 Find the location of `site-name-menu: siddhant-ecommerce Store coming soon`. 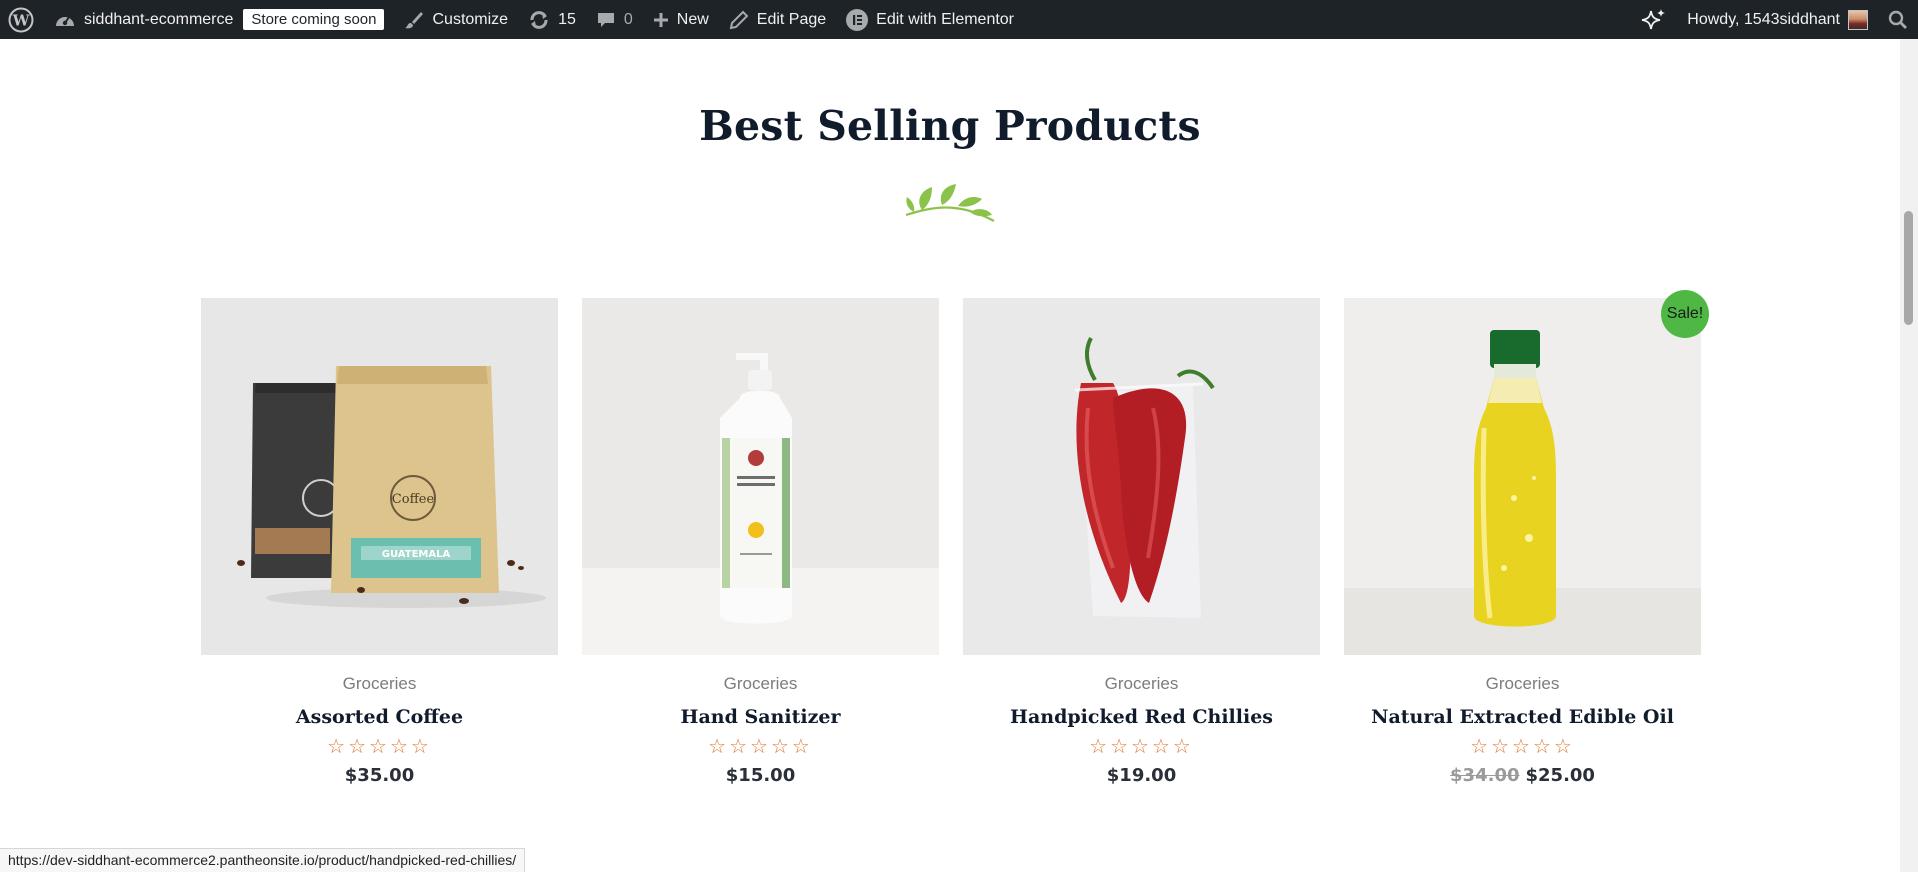

site-name-menu: siddhant-ecommerce Store coming soon is located at coordinates (219, 19).